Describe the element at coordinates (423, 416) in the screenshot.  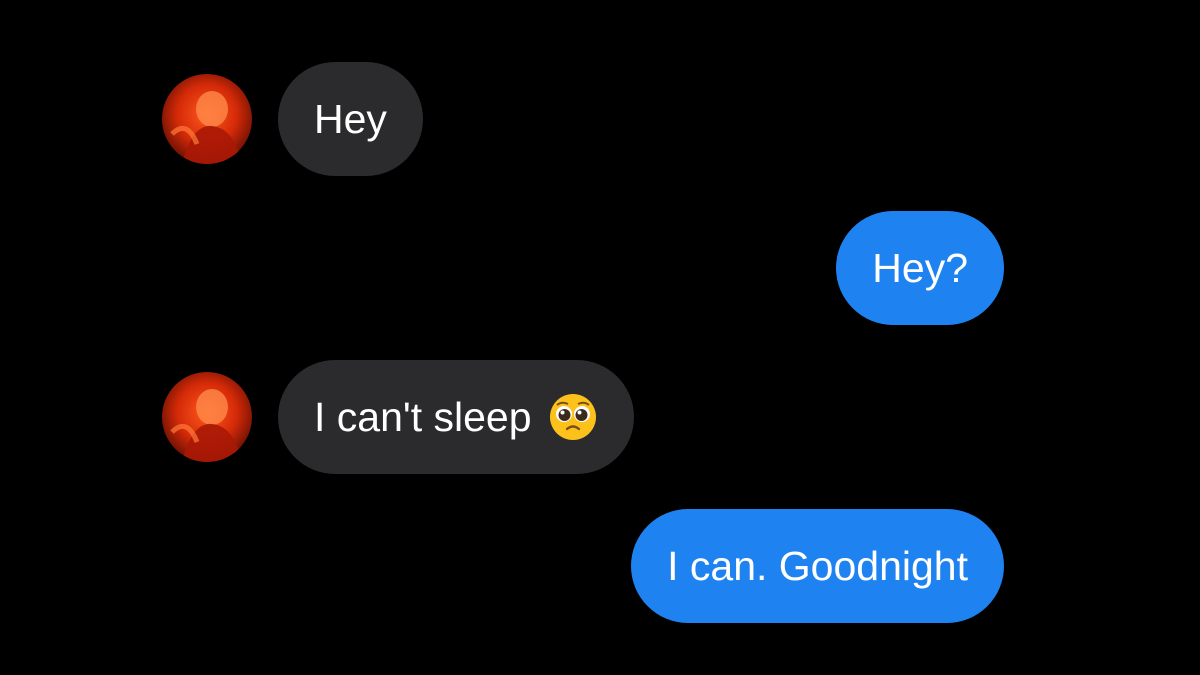
I see `message-text: I can't sleep` at that location.